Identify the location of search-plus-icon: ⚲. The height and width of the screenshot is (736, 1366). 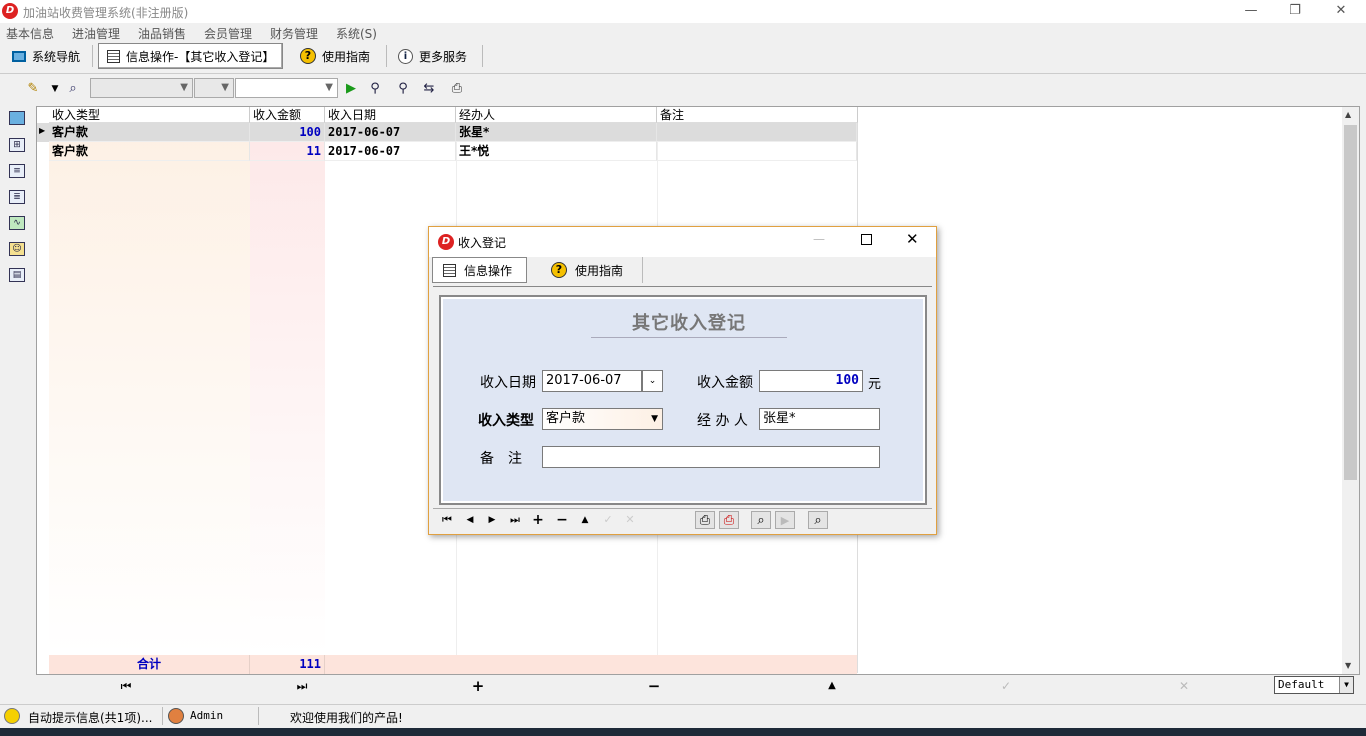
(375, 89).